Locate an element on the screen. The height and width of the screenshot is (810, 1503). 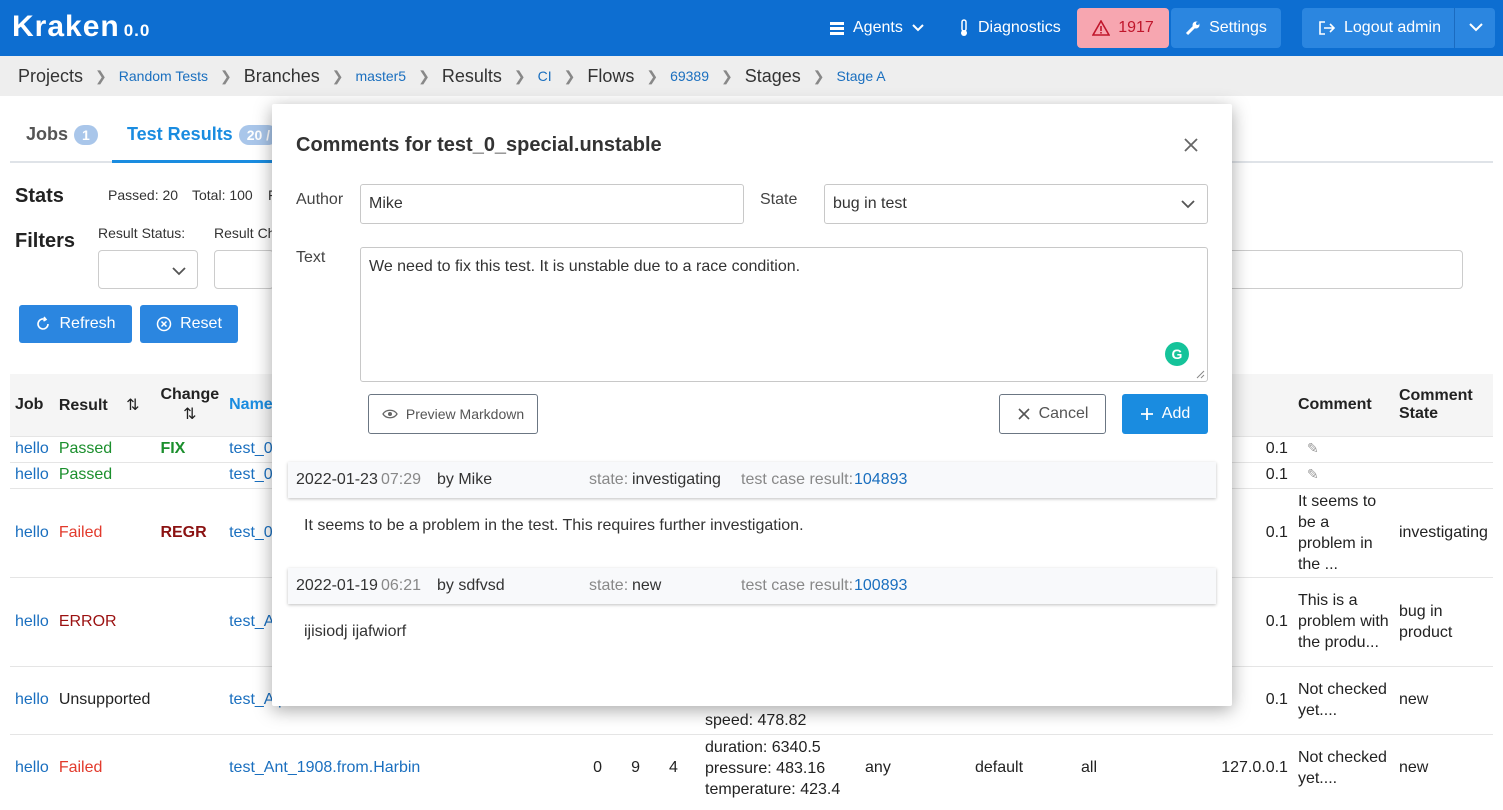
passed-stat: Passed: 20 is located at coordinates (143, 195).